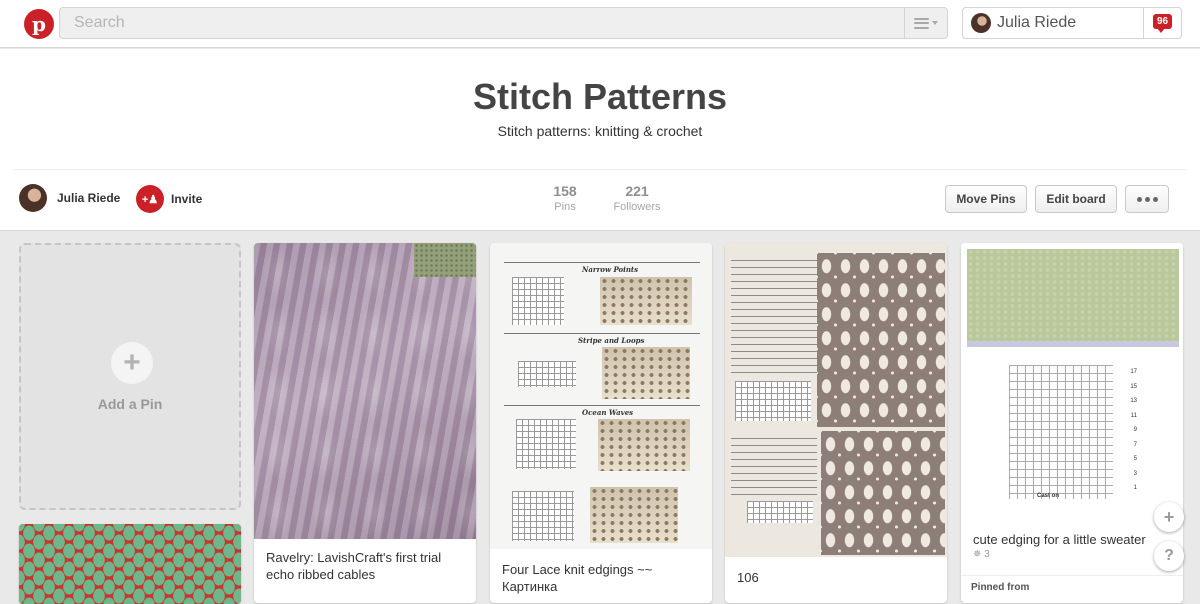 This screenshot has width=1200, height=604. What do you see at coordinates (565, 191) in the screenshot?
I see `pins-count: 158` at bounding box center [565, 191].